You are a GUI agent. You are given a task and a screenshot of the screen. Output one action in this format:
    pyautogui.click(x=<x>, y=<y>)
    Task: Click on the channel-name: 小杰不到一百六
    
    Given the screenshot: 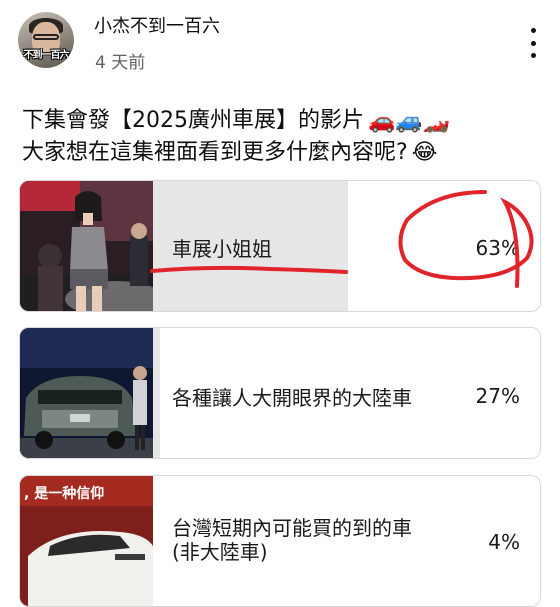 What is the action you would take?
    pyautogui.click(x=157, y=25)
    